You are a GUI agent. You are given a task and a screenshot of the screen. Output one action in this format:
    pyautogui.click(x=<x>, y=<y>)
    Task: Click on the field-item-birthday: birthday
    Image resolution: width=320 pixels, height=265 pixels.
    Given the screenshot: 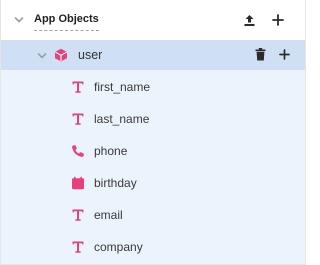 What is the action you would take?
    pyautogui.click(x=153, y=183)
    